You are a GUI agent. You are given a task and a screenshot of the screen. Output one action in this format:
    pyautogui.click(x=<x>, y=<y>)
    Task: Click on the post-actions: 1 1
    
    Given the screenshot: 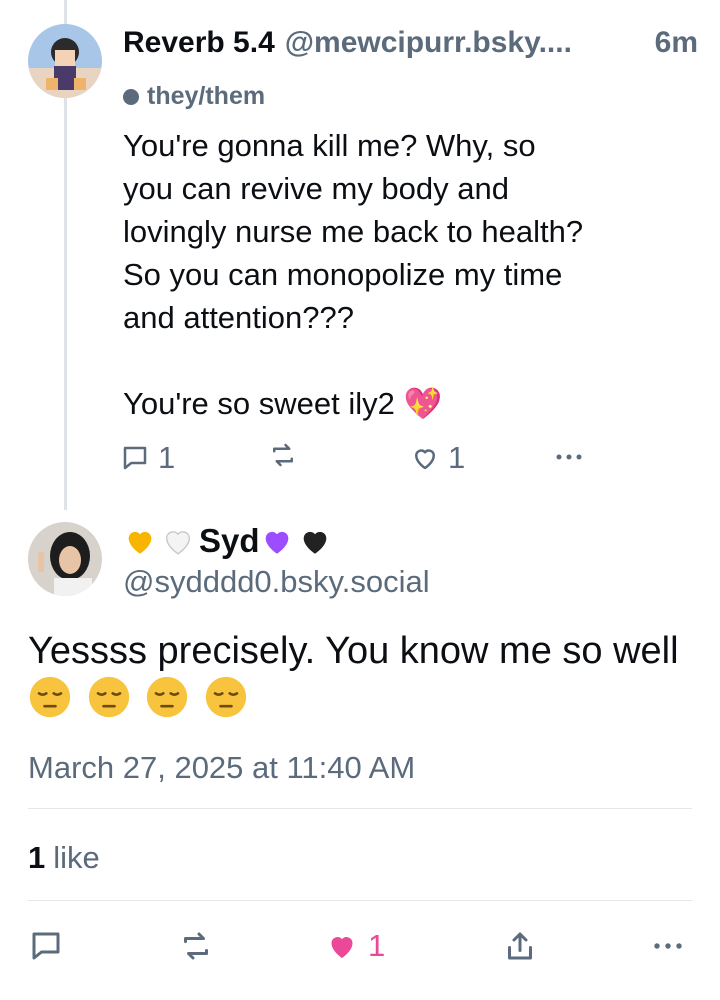 What is the action you would take?
    pyautogui.click(x=360, y=460)
    